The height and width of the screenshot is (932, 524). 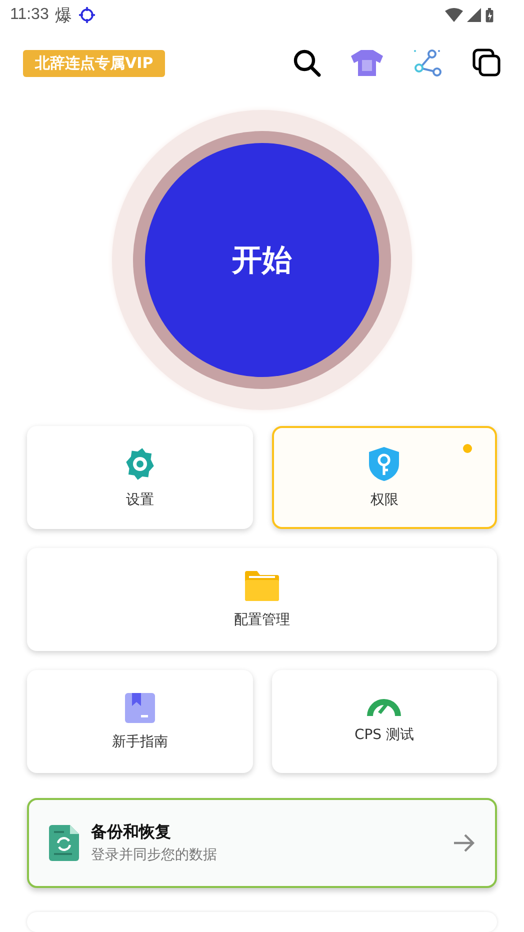 What do you see at coordinates (262, 585) in the screenshot?
I see `folder-icon` at bounding box center [262, 585].